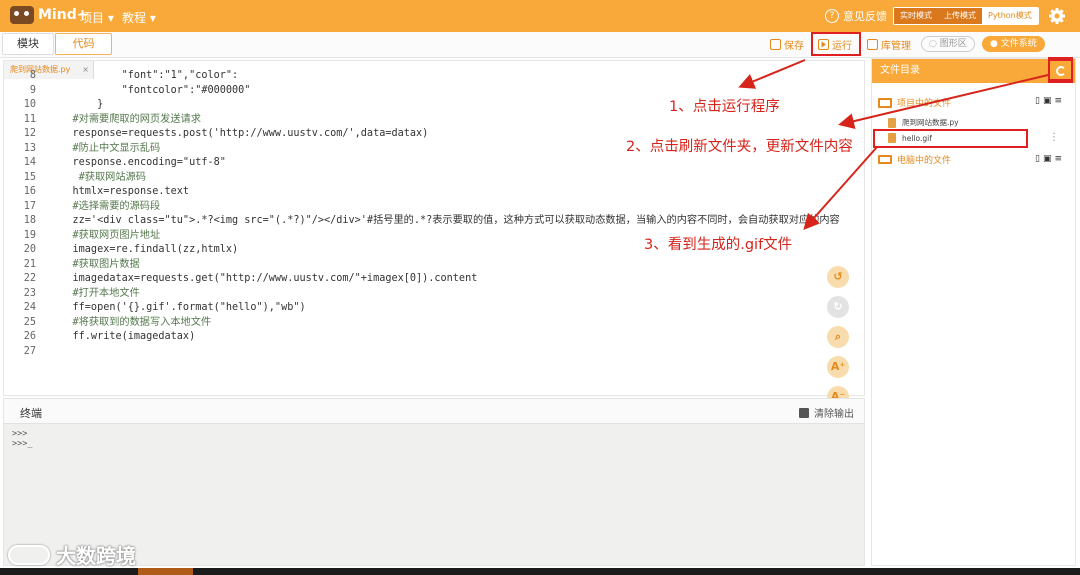  I want to click on line-number: 24, so click(29, 307).